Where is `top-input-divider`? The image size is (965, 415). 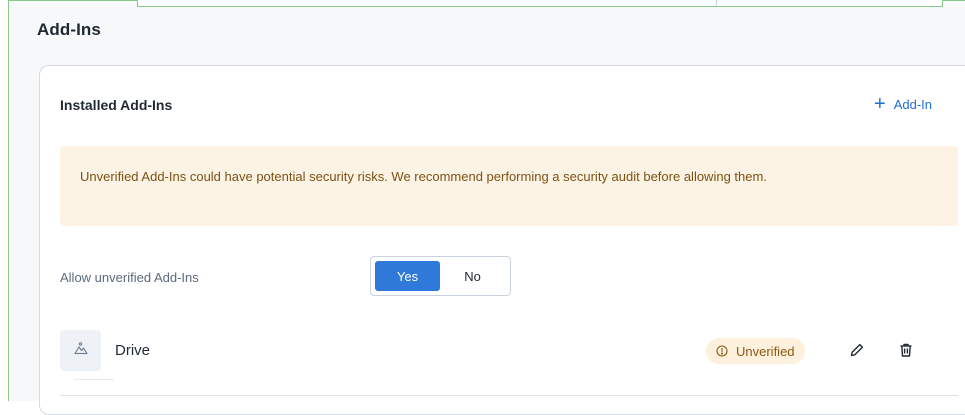
top-input-divider is located at coordinates (716, 3).